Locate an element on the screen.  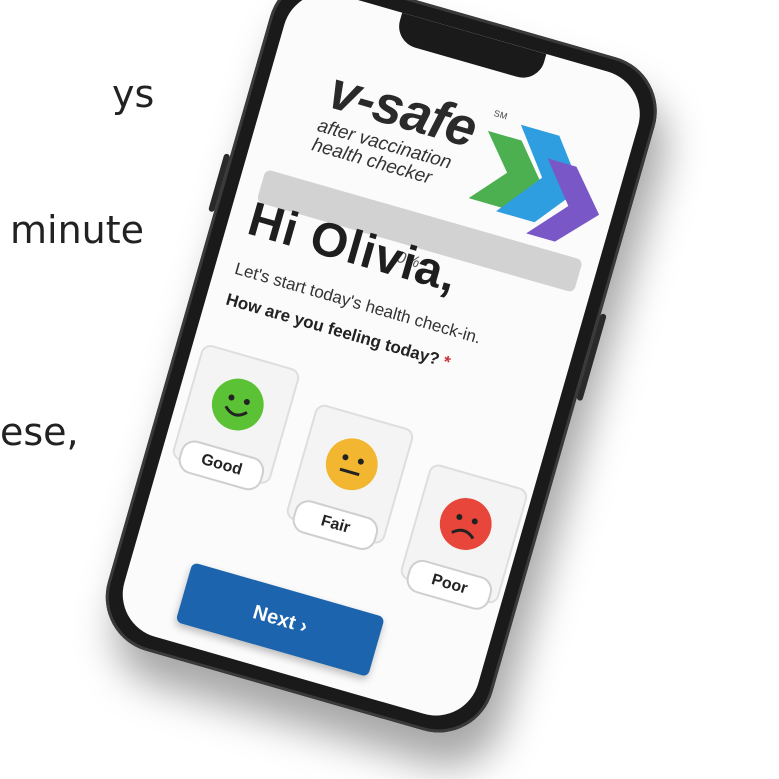
option-poor-label: Poor is located at coordinates (449, 585).